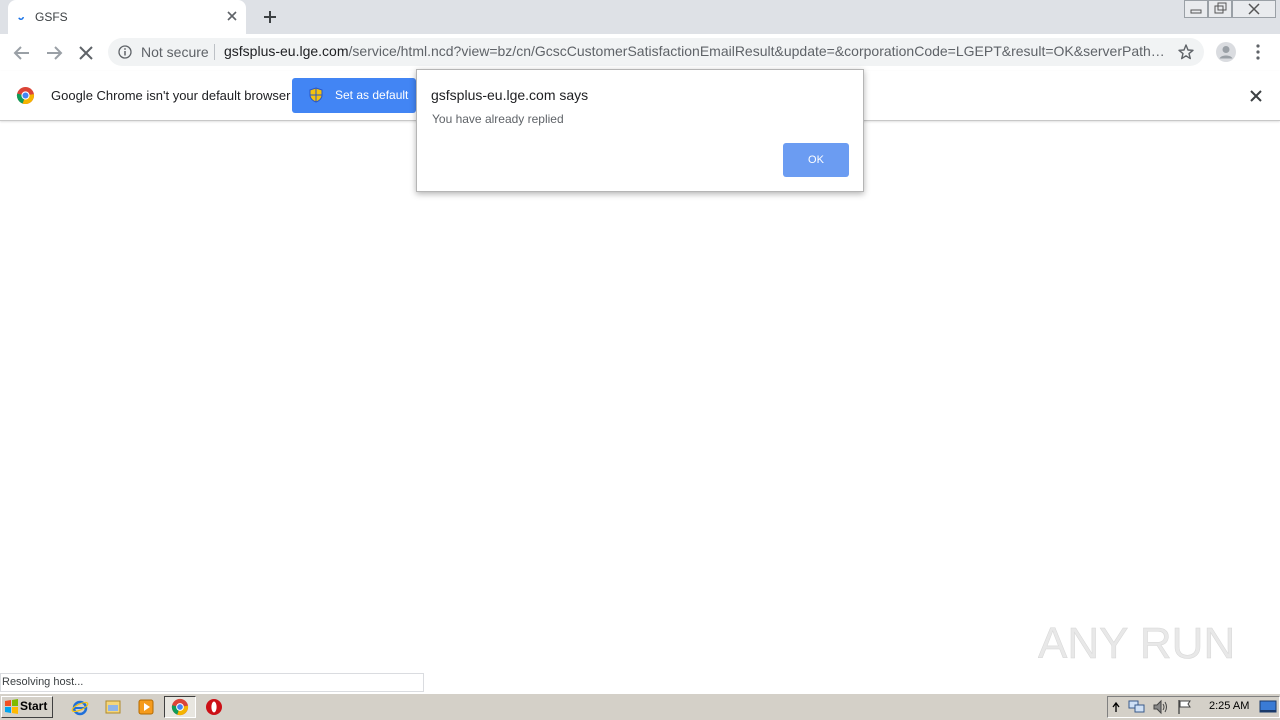 The width and height of the screenshot is (1280, 720). I want to click on avatar-icon, so click(1226, 52).